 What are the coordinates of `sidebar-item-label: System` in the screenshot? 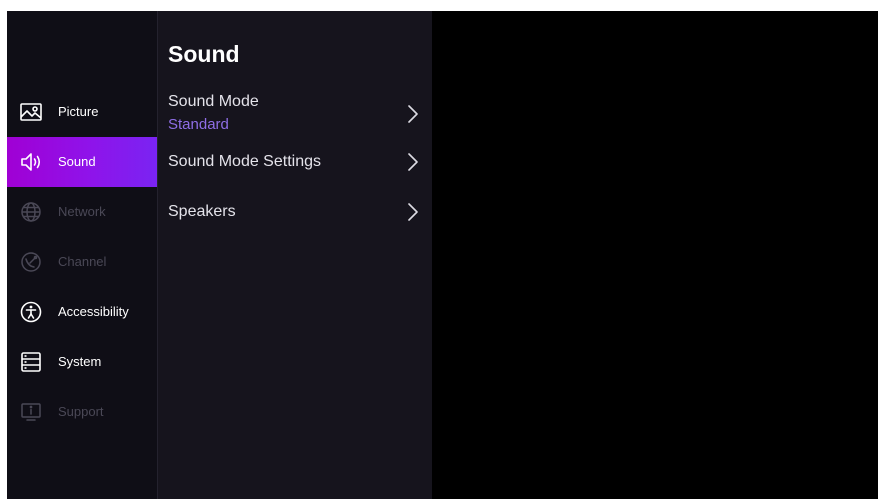 It's located at (80, 361).